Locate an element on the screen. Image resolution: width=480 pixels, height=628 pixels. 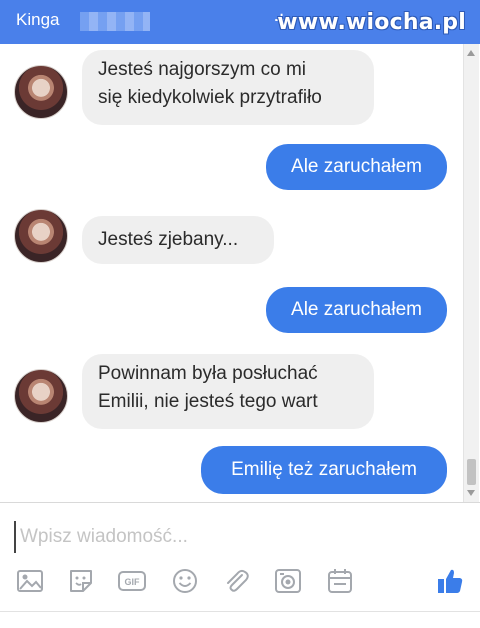
gif-icon: GIF is located at coordinates (132, 581).